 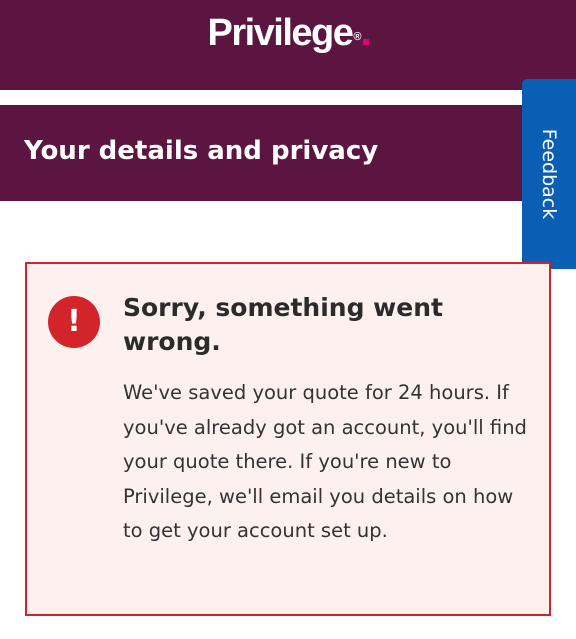 I want to click on logo-text: Privilege, so click(x=280, y=33).